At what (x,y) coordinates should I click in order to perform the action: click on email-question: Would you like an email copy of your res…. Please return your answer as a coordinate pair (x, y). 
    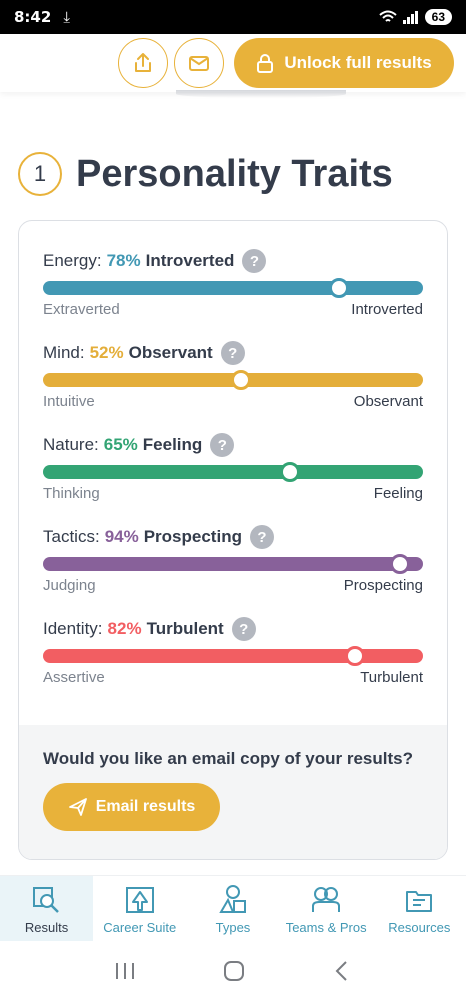
    Looking at the image, I should click on (228, 758).